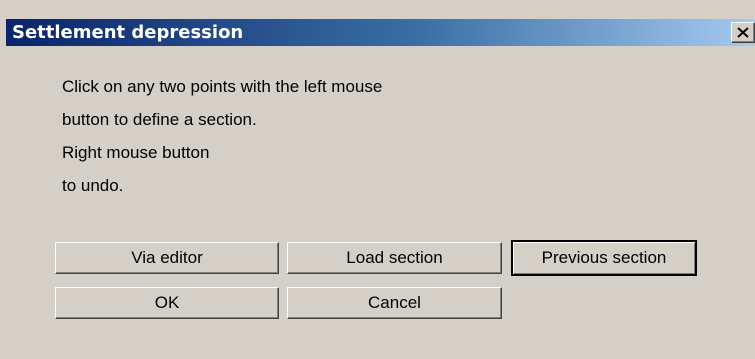 This screenshot has height=359, width=755. Describe the element at coordinates (604, 258) in the screenshot. I see `previous-section-button: Previous section` at that location.